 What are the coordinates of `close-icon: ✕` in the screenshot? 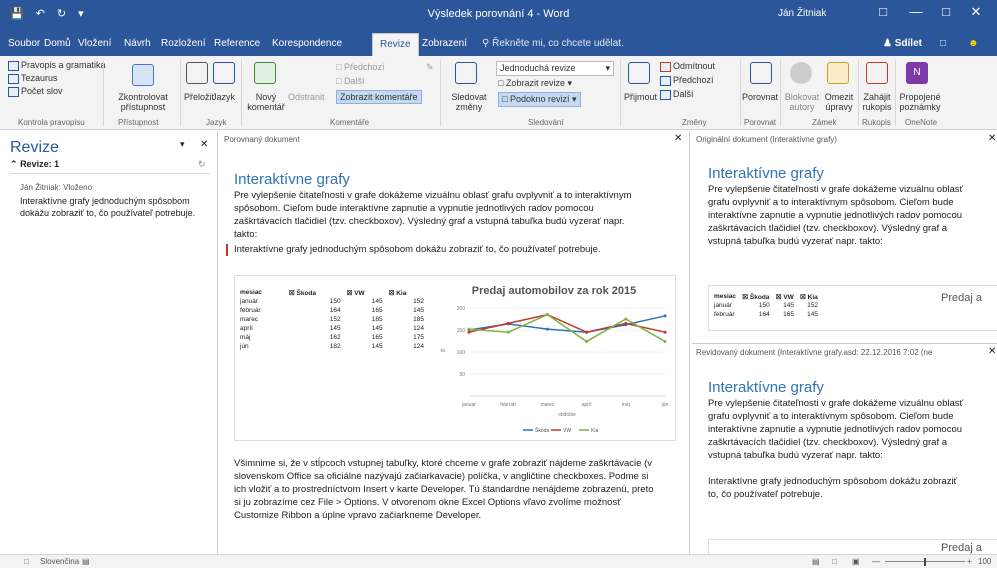 It's located at (976, 12).